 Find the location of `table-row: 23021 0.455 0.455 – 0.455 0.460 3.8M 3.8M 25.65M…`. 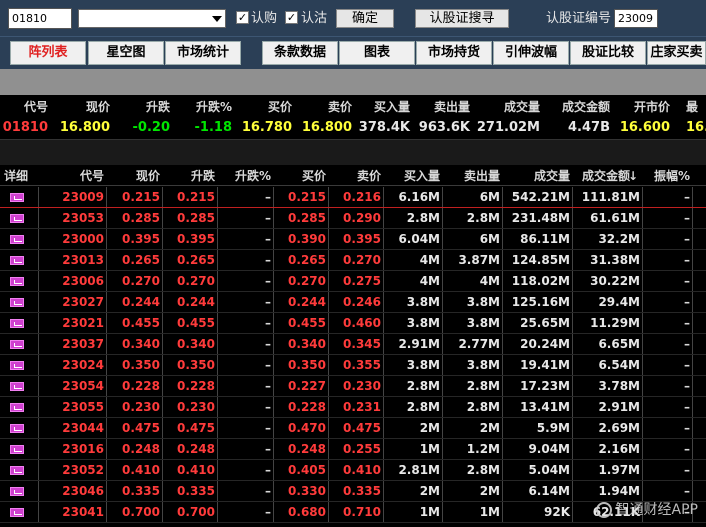

table-row: 23021 0.455 0.455 – 0.455 0.460 3.8M 3.8M 25.65M… is located at coordinates (353, 323).